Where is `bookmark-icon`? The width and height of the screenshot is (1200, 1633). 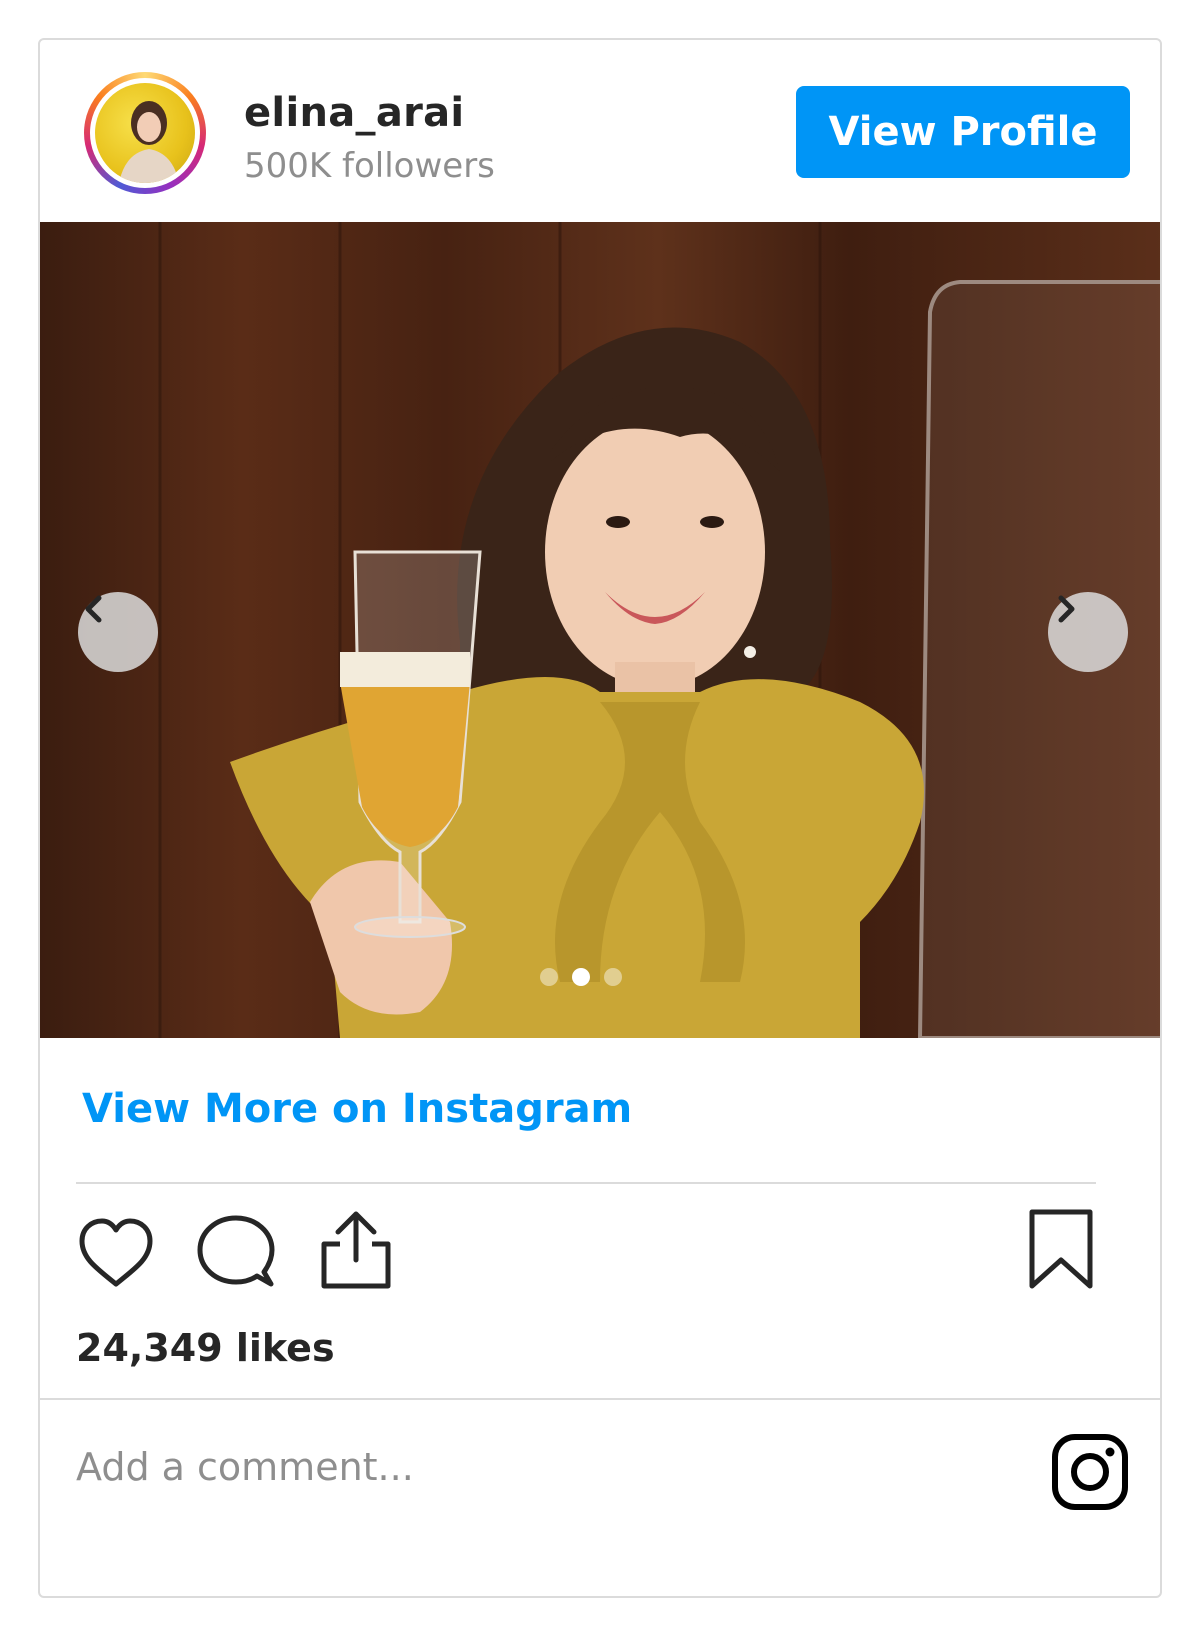
bookmark-icon is located at coordinates (1061, 1250).